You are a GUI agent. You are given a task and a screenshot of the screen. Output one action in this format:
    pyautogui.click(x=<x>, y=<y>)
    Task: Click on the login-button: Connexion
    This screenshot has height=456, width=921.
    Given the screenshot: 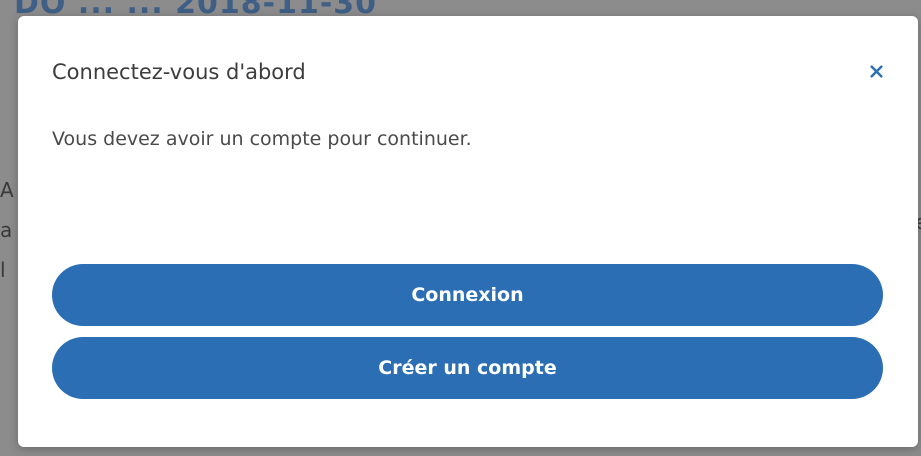 What is the action you would take?
    pyautogui.click(x=467, y=295)
    